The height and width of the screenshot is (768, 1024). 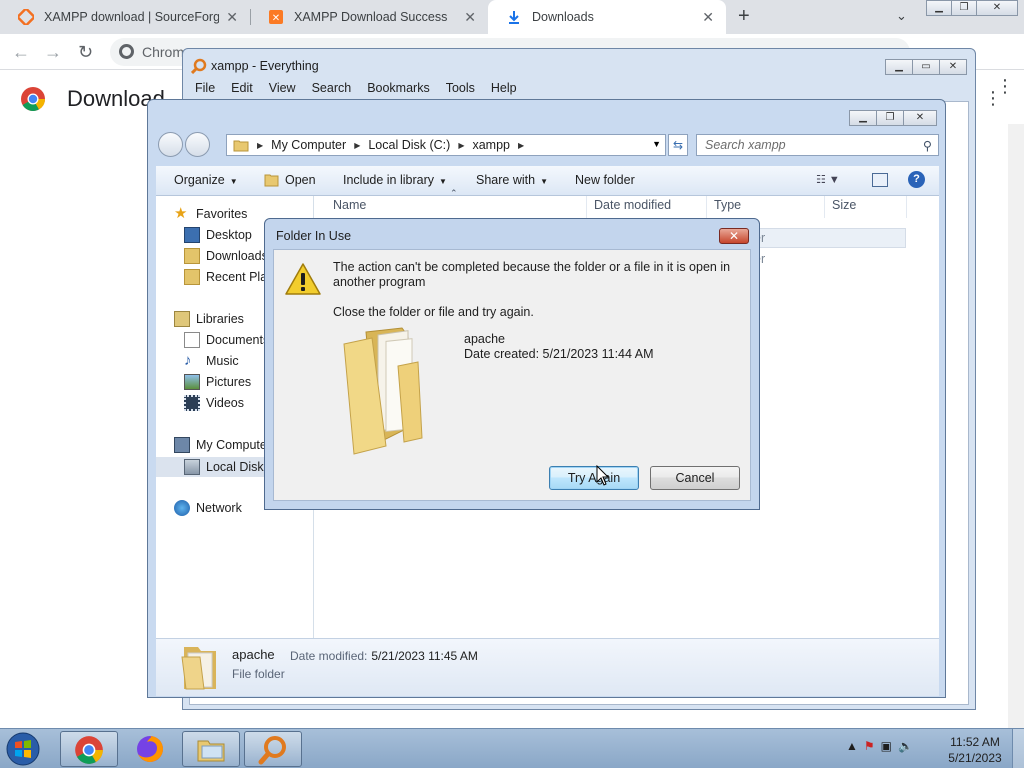 I want to click on tab-downloads: Downloads ✕, so click(x=607, y=17).